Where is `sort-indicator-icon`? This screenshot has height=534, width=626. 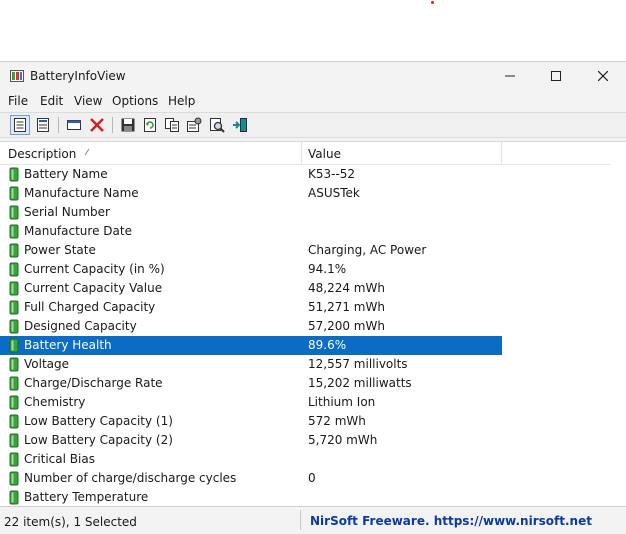 sort-indicator-icon is located at coordinates (87, 152).